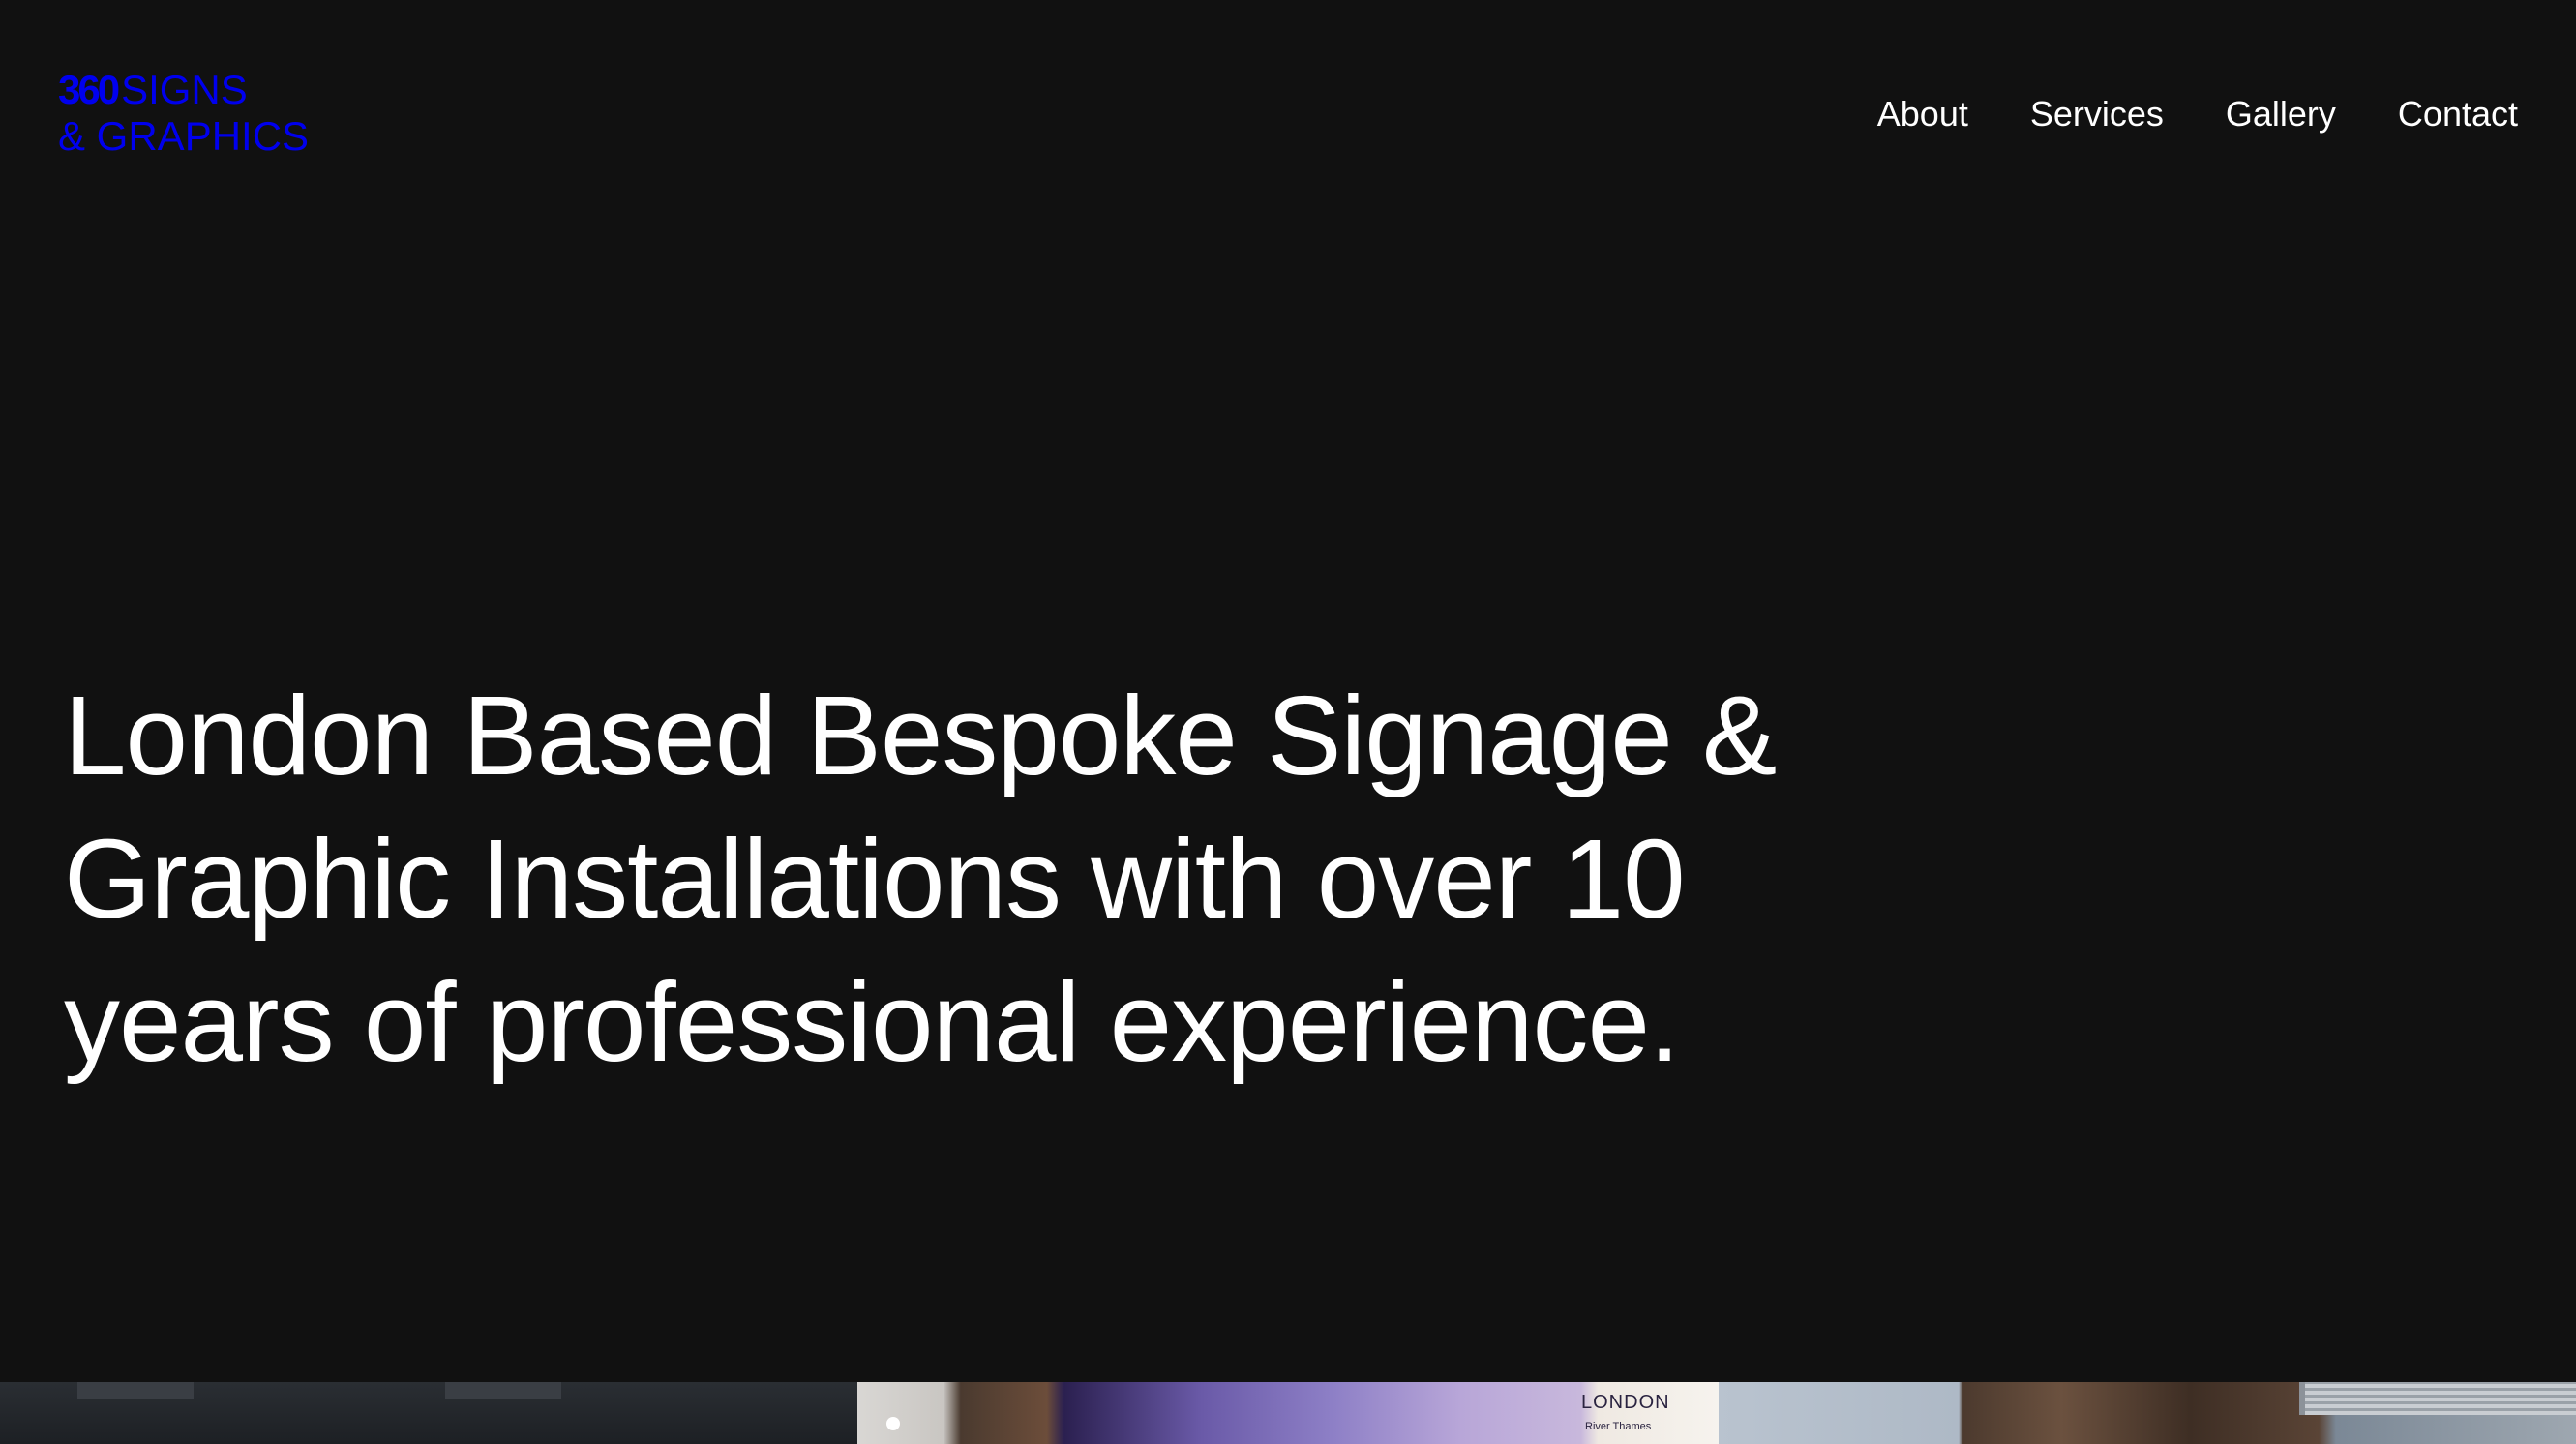 The image size is (2576, 1444). I want to click on gallery-strip: LONDON River Thames, so click(1288, 1413).